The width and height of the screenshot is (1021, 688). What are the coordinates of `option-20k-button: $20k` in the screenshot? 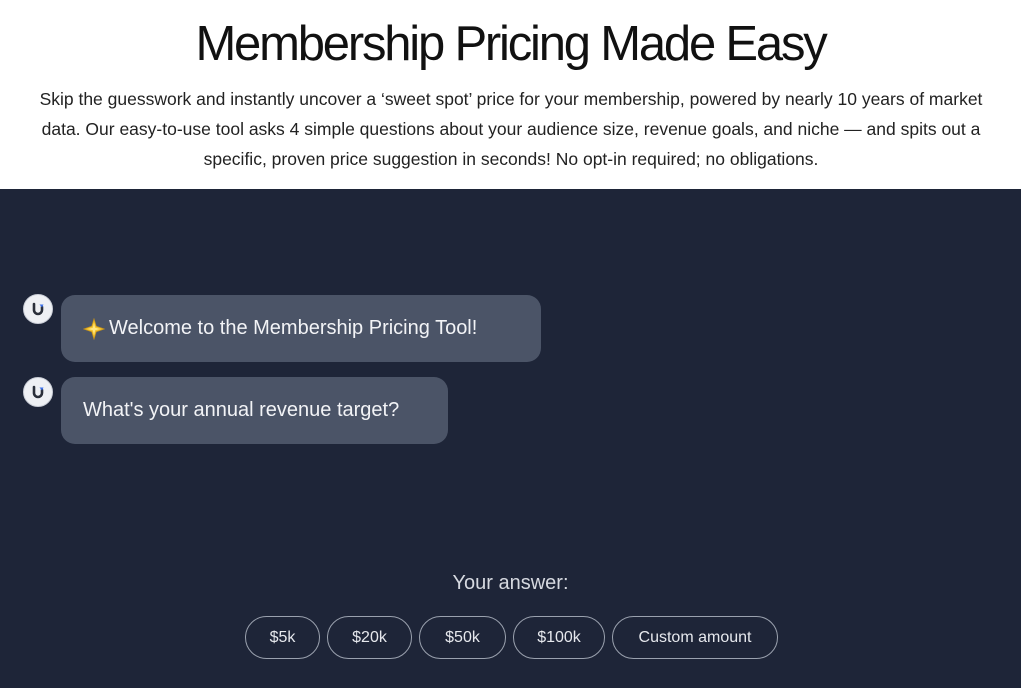 It's located at (369, 637).